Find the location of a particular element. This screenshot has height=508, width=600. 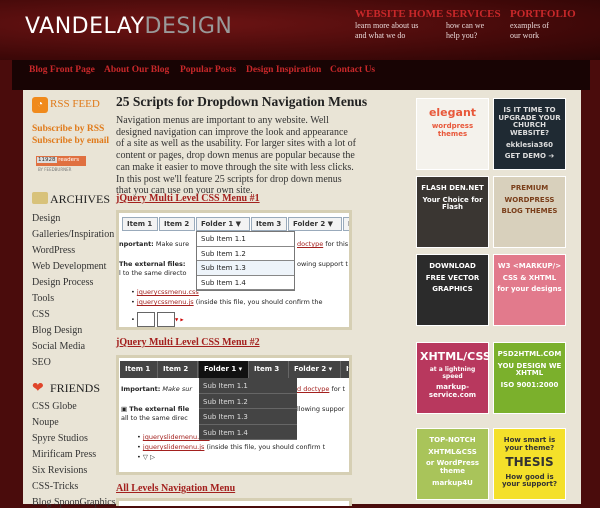

archive-link: WordPress is located at coordinates (53, 250).